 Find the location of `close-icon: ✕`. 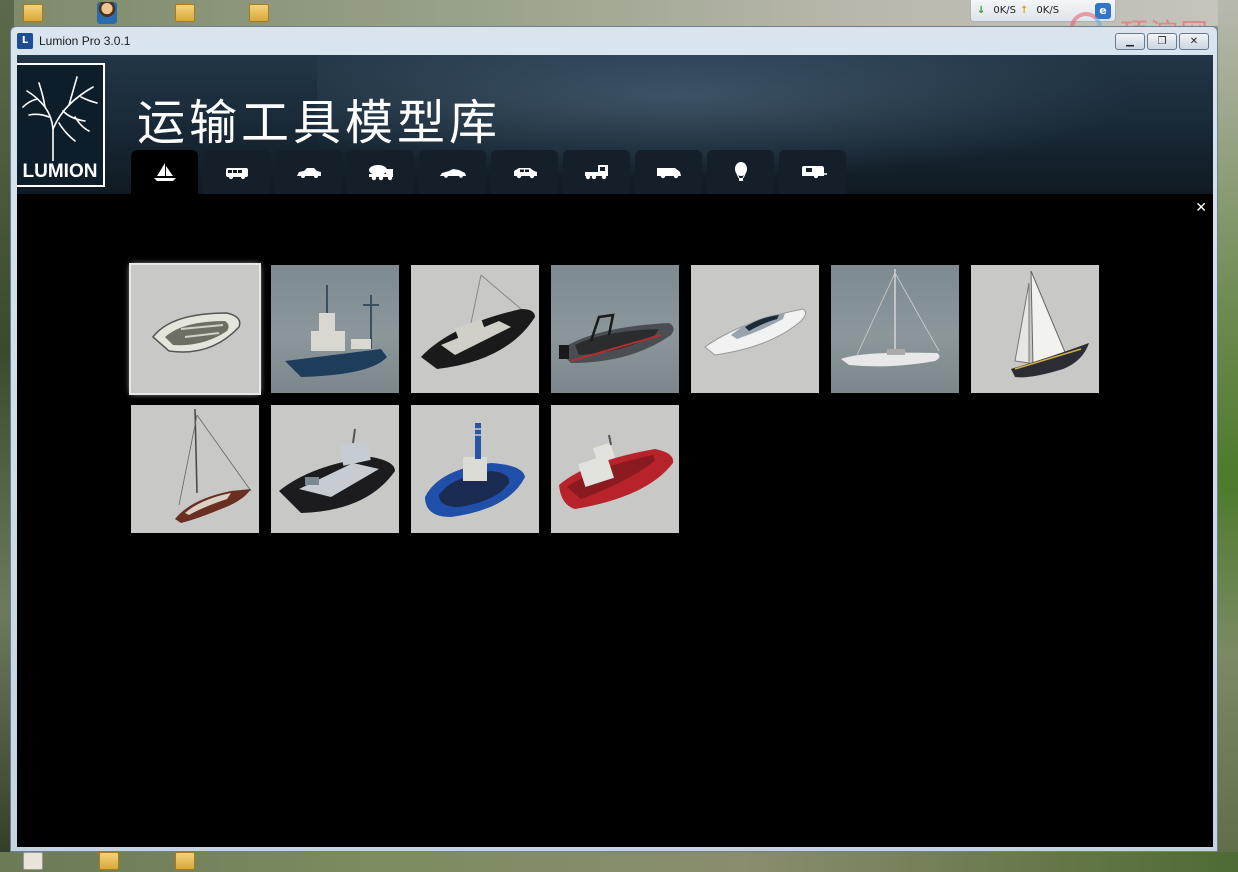

close-icon: ✕ is located at coordinates (1194, 41).